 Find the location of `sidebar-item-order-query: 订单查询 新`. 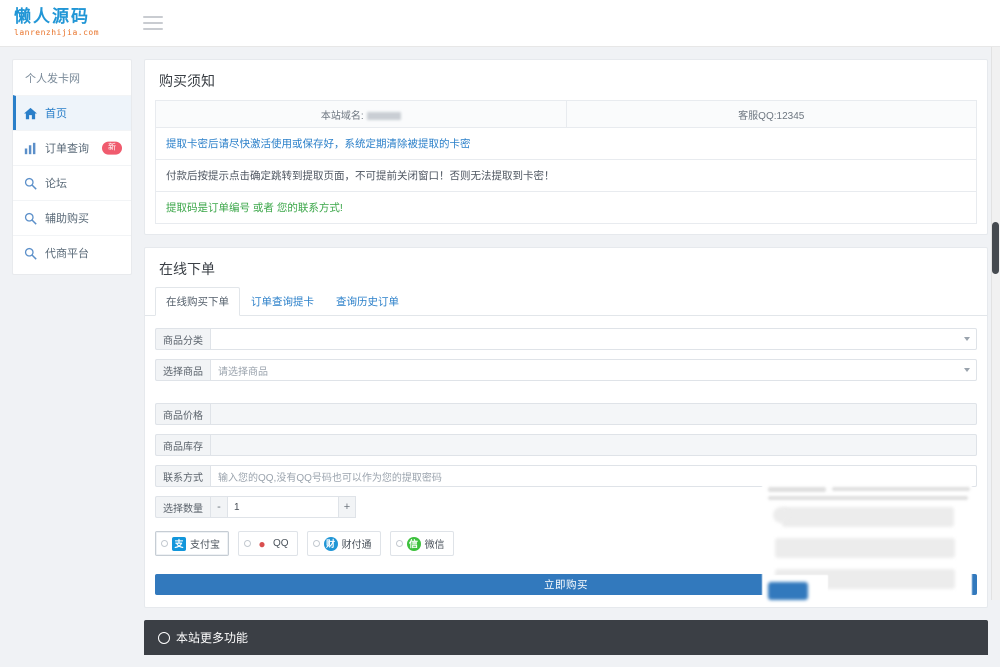

sidebar-item-order-query: 订单查询 新 is located at coordinates (72, 147).